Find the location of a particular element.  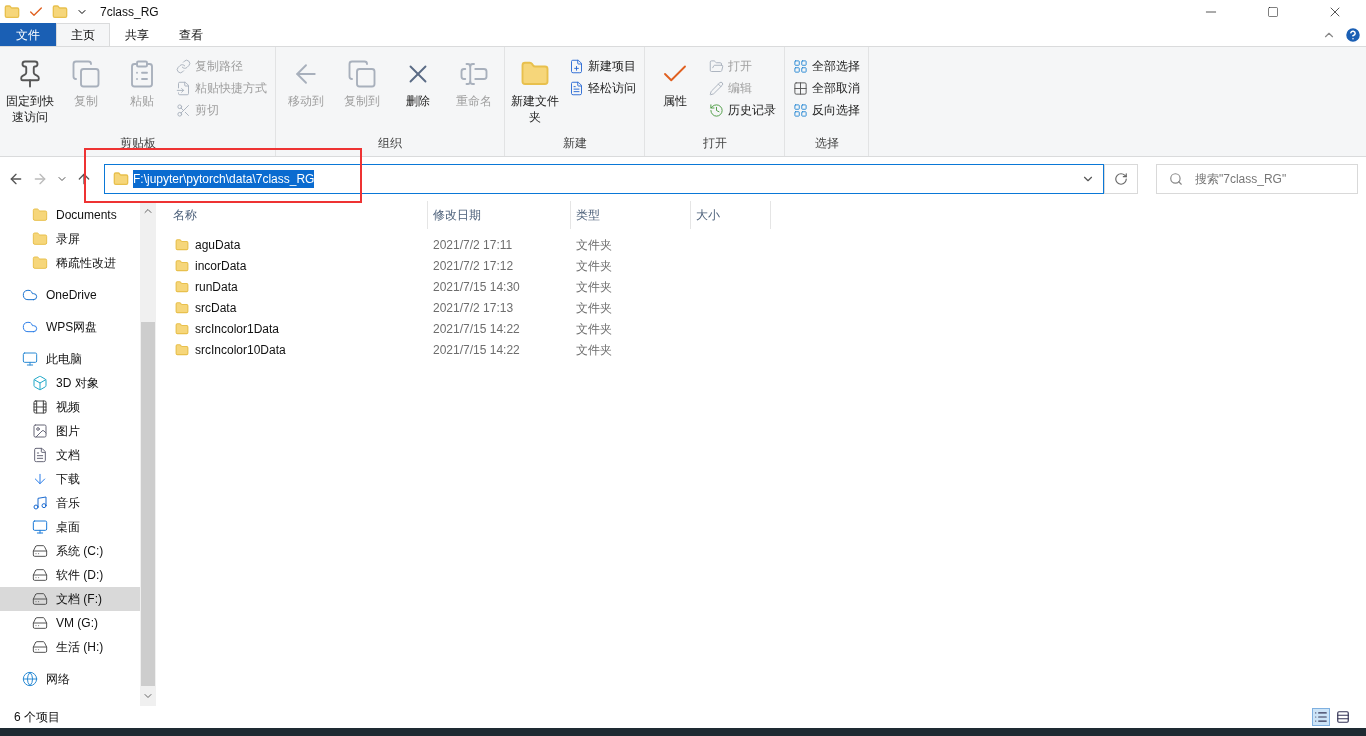

column-header: 类型 is located at coordinates (631, 215).